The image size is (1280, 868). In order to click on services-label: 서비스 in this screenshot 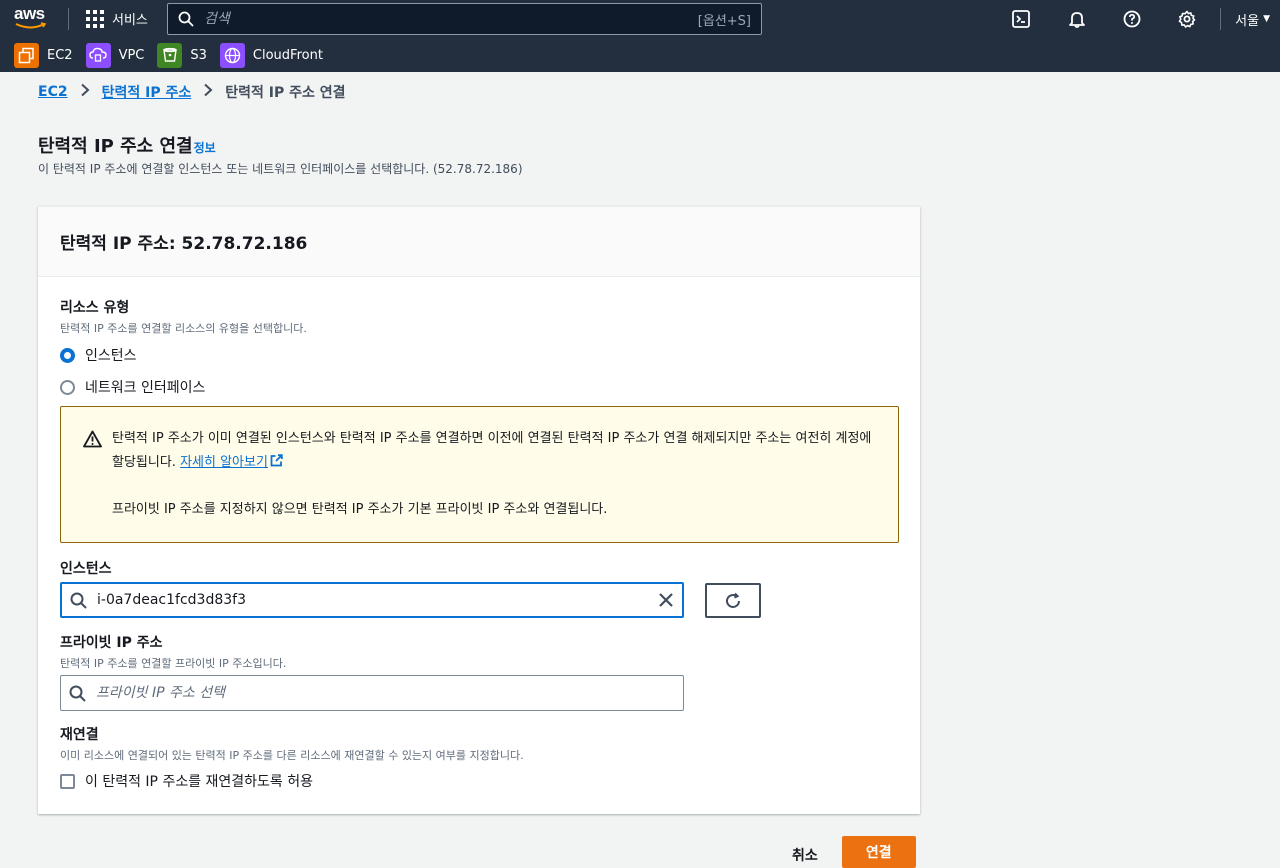, I will do `click(130, 20)`.